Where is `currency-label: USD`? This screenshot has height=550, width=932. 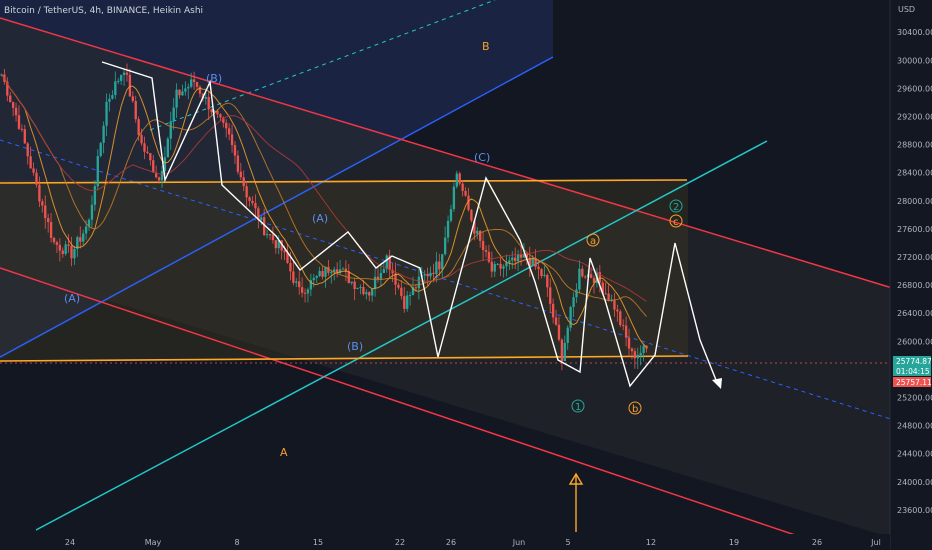
currency-label: USD is located at coordinates (906, 9).